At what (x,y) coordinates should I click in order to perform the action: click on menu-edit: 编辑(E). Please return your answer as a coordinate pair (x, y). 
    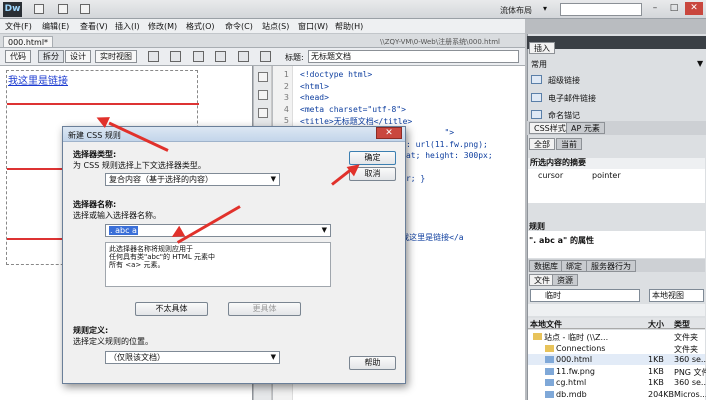
    Looking at the image, I should click on (55, 26).